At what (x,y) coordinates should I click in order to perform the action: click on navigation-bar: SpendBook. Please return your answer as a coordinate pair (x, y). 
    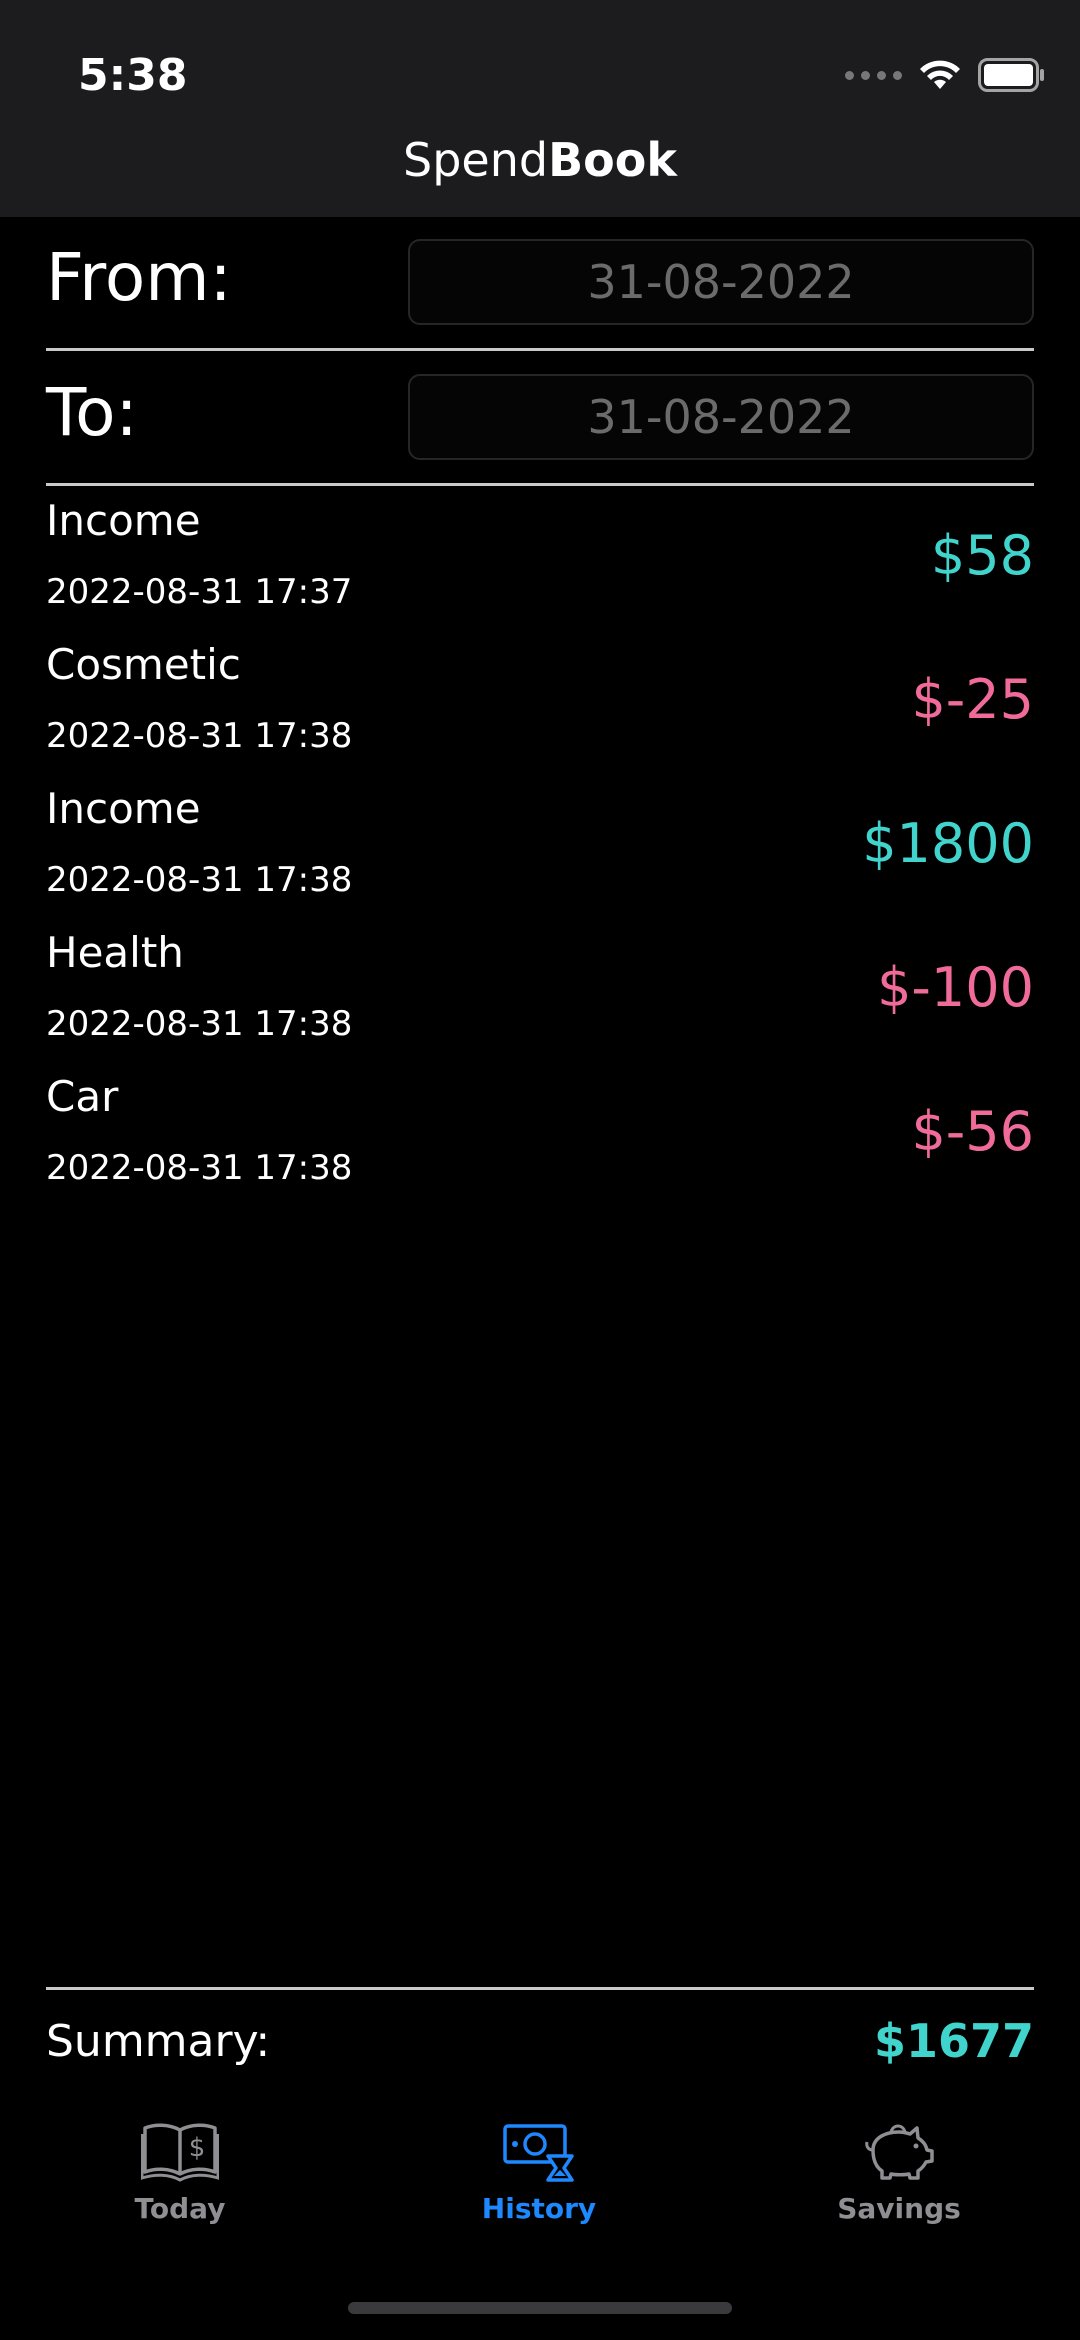
    Looking at the image, I should click on (540, 173).